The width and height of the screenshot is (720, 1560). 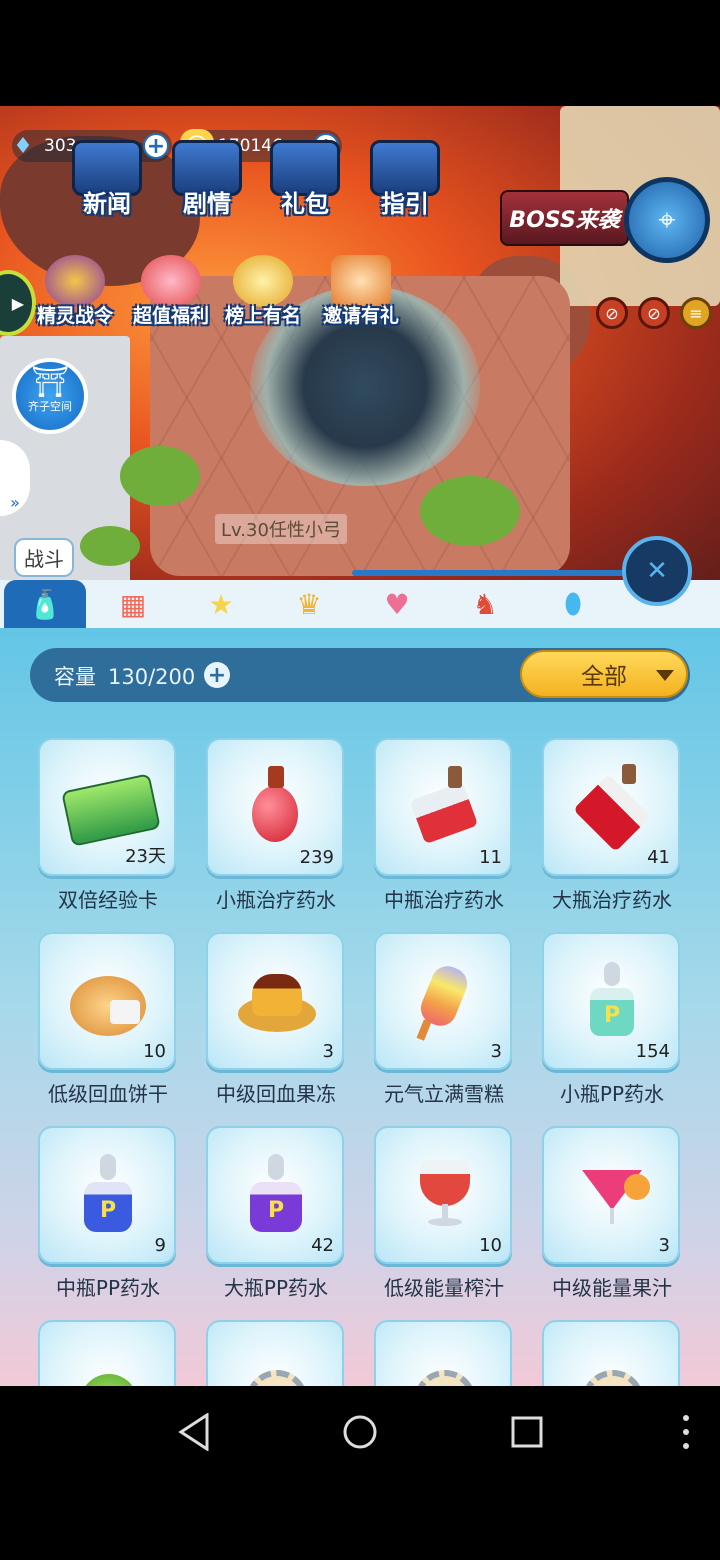 What do you see at coordinates (611, 1001) in the screenshot?
I see `item-card: P 154` at bounding box center [611, 1001].